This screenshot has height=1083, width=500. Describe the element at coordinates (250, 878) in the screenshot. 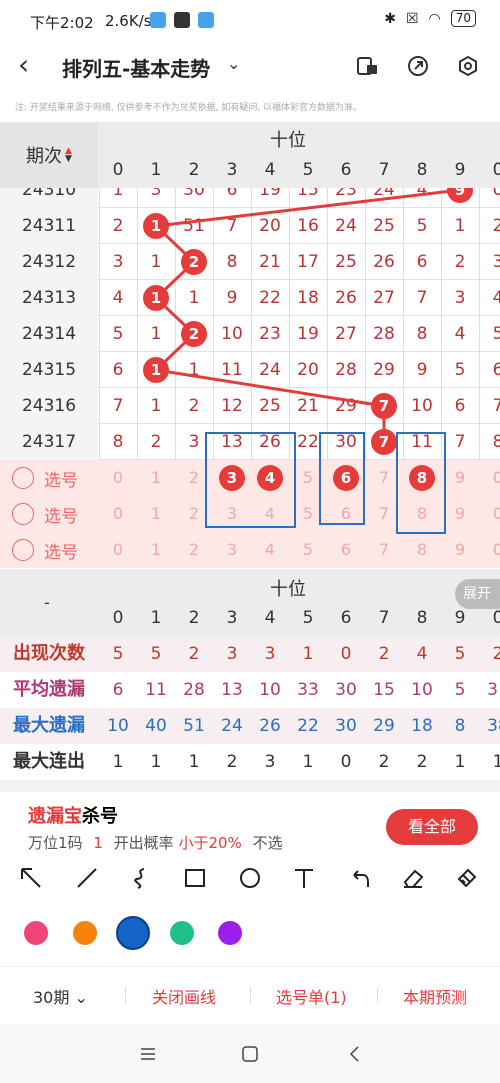

I see `circle-tool-icon` at that location.